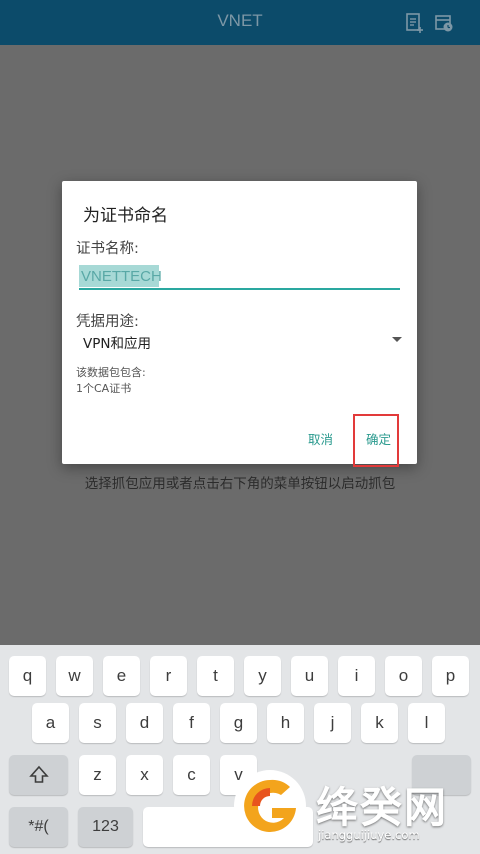 This screenshot has width=480, height=854. I want to click on key-f: f, so click(191, 723).